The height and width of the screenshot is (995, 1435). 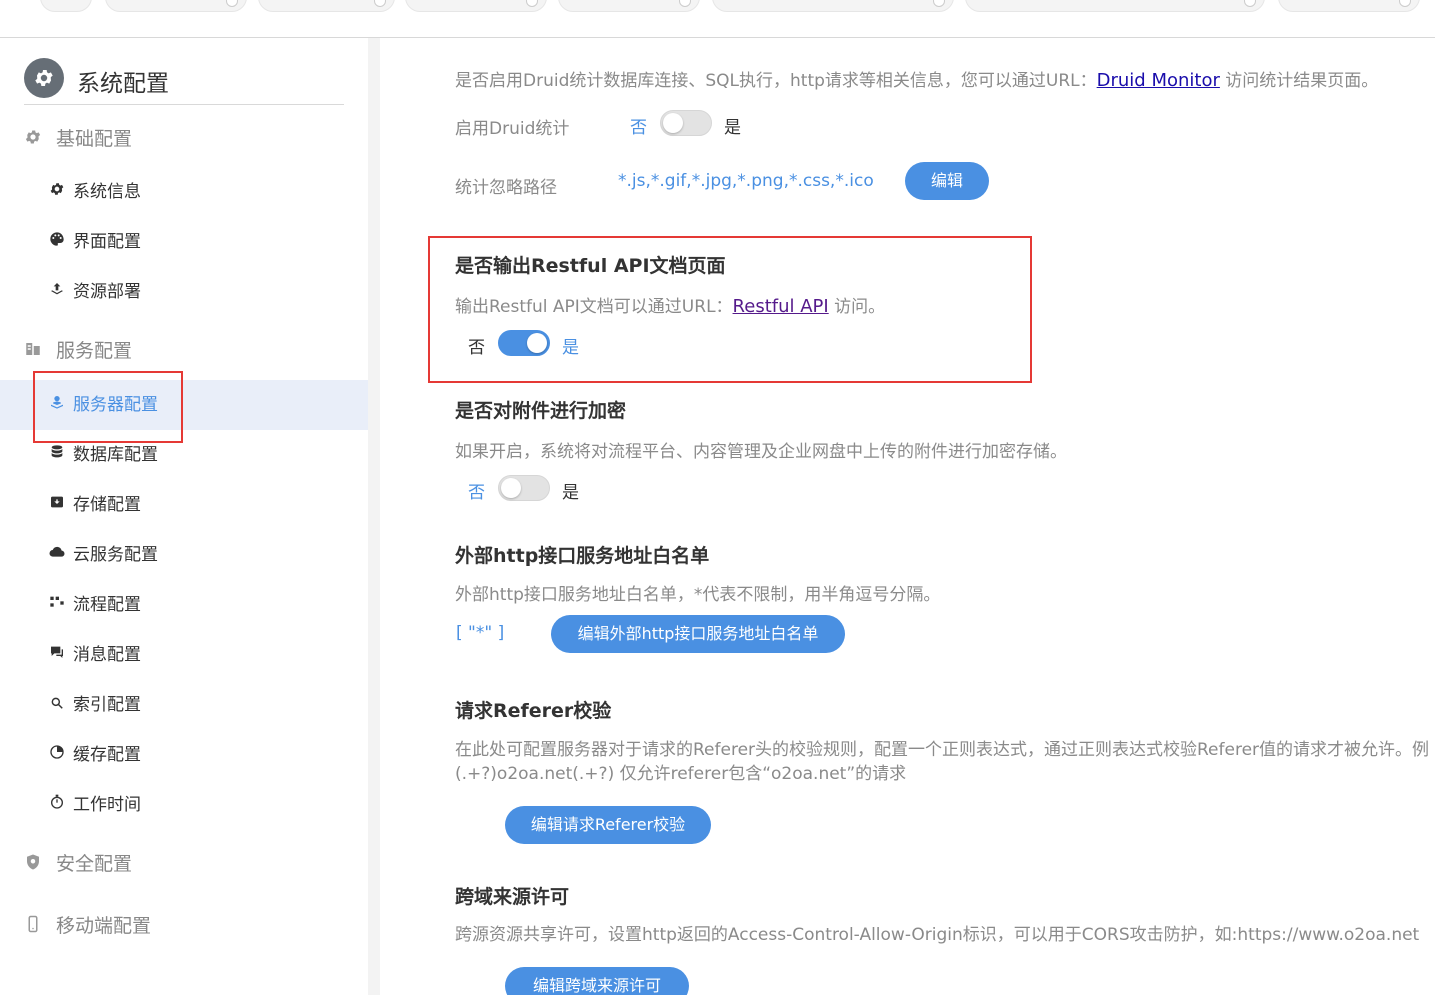 What do you see at coordinates (107, 242) in the screenshot?
I see `sidebar-item-label: 界面配置` at bounding box center [107, 242].